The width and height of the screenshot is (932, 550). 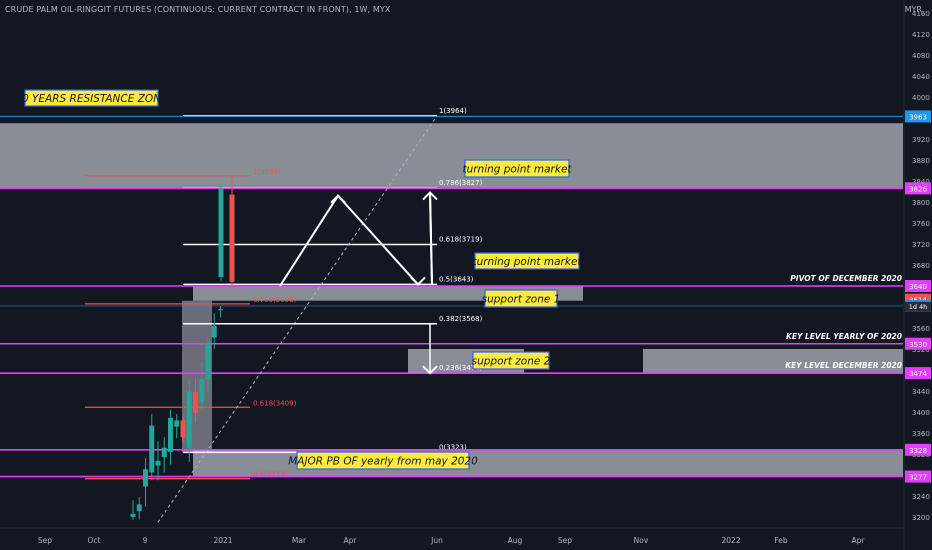 I want to click on price-tag-label: 3640, so click(x=918, y=287).